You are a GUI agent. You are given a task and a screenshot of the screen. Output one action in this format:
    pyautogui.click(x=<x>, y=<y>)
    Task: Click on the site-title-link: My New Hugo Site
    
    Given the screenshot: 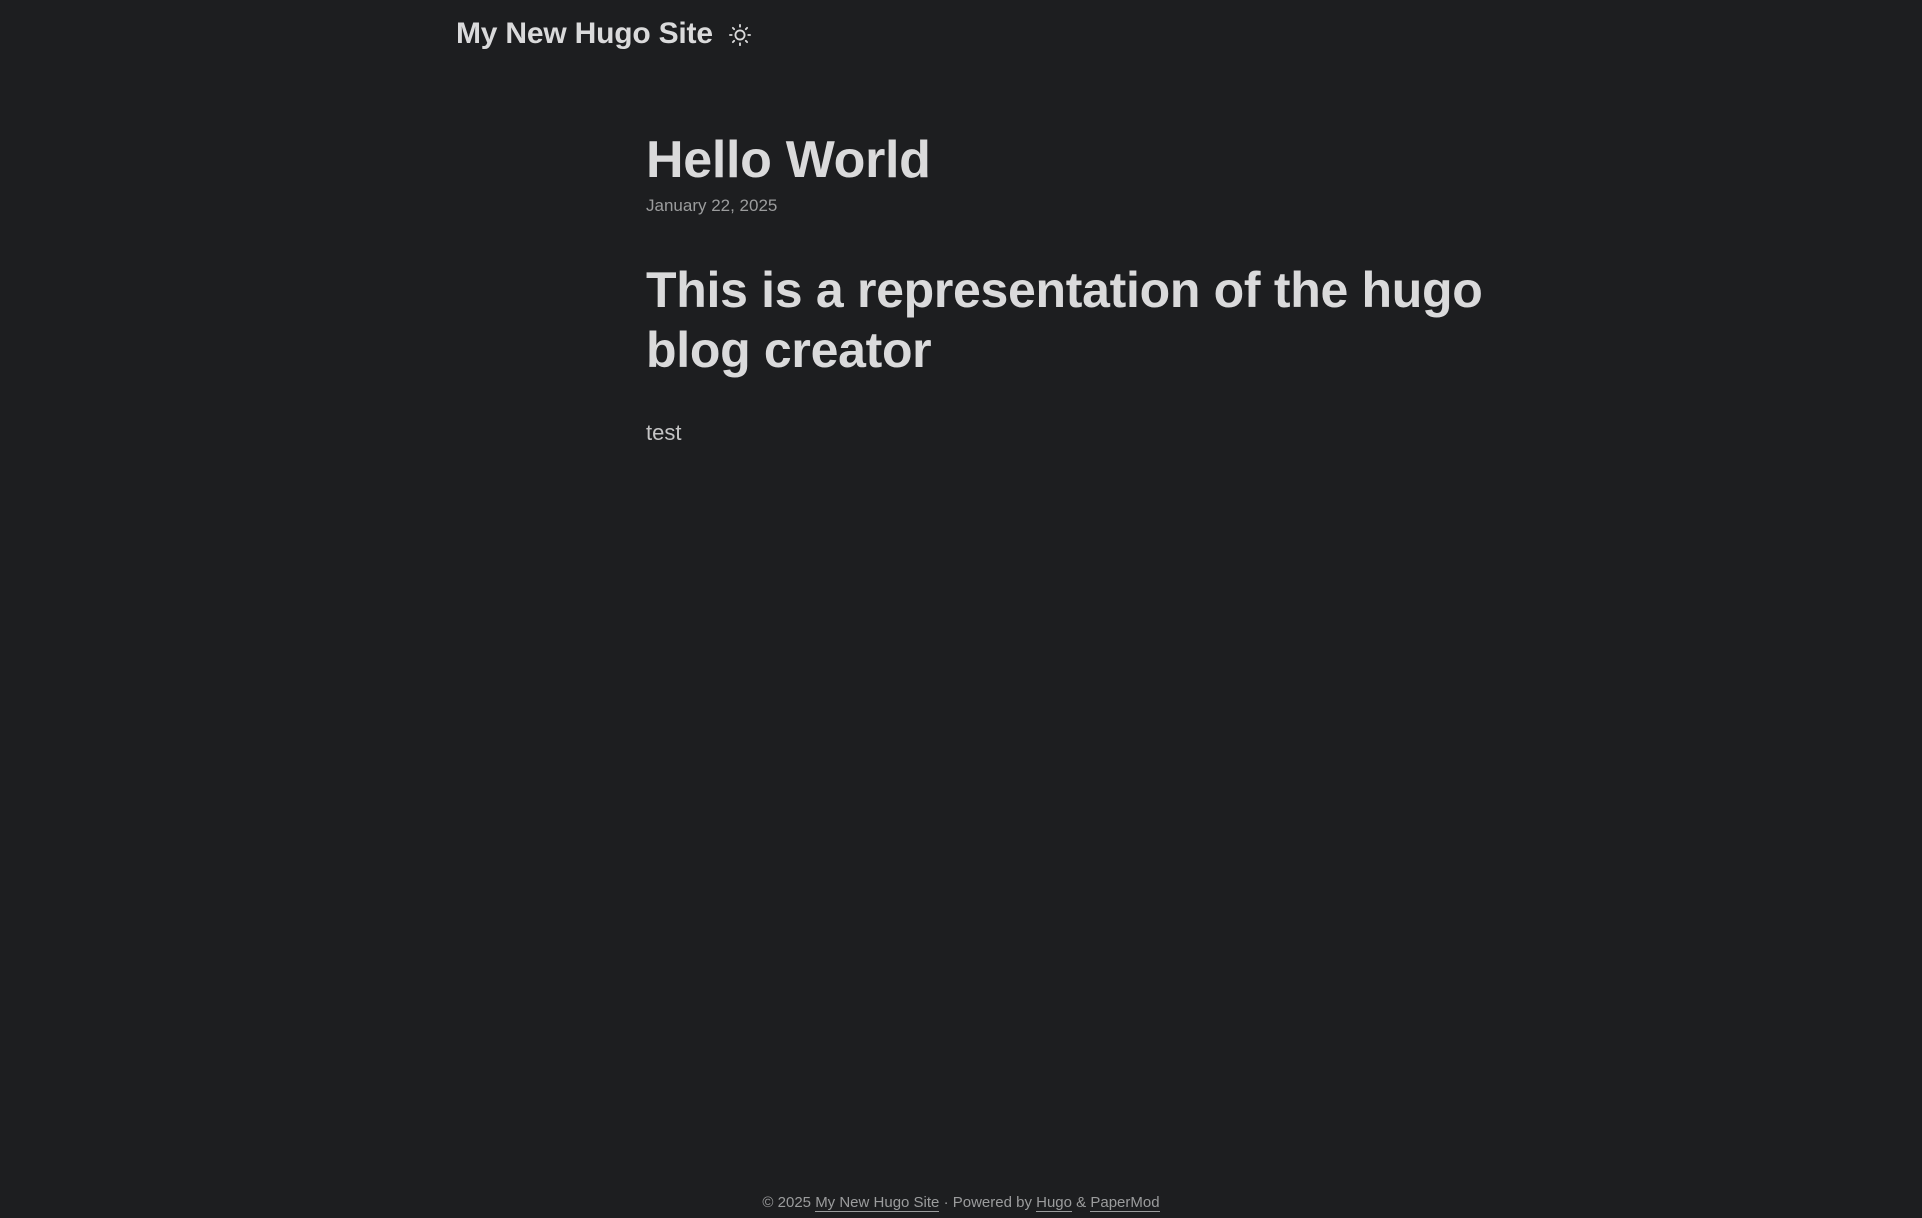 What is the action you would take?
    pyautogui.click(x=584, y=34)
    